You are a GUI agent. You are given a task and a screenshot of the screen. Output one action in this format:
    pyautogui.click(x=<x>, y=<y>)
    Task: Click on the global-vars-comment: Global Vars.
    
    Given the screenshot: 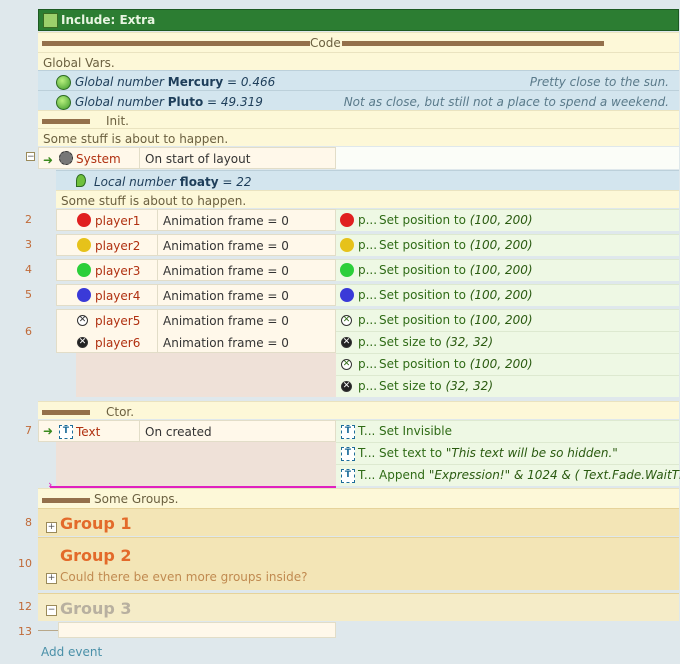 What is the action you would take?
    pyautogui.click(x=358, y=61)
    